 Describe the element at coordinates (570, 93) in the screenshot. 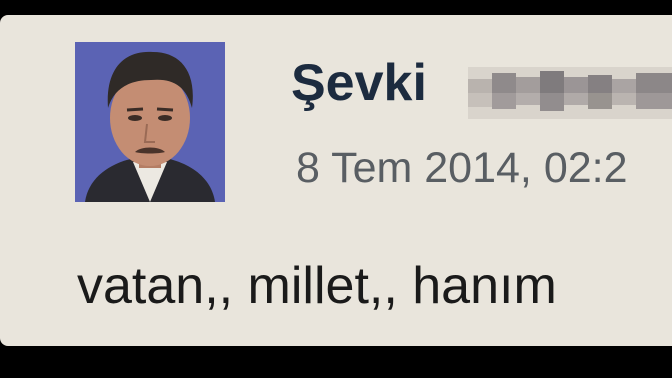

I see `redacted-surname` at that location.